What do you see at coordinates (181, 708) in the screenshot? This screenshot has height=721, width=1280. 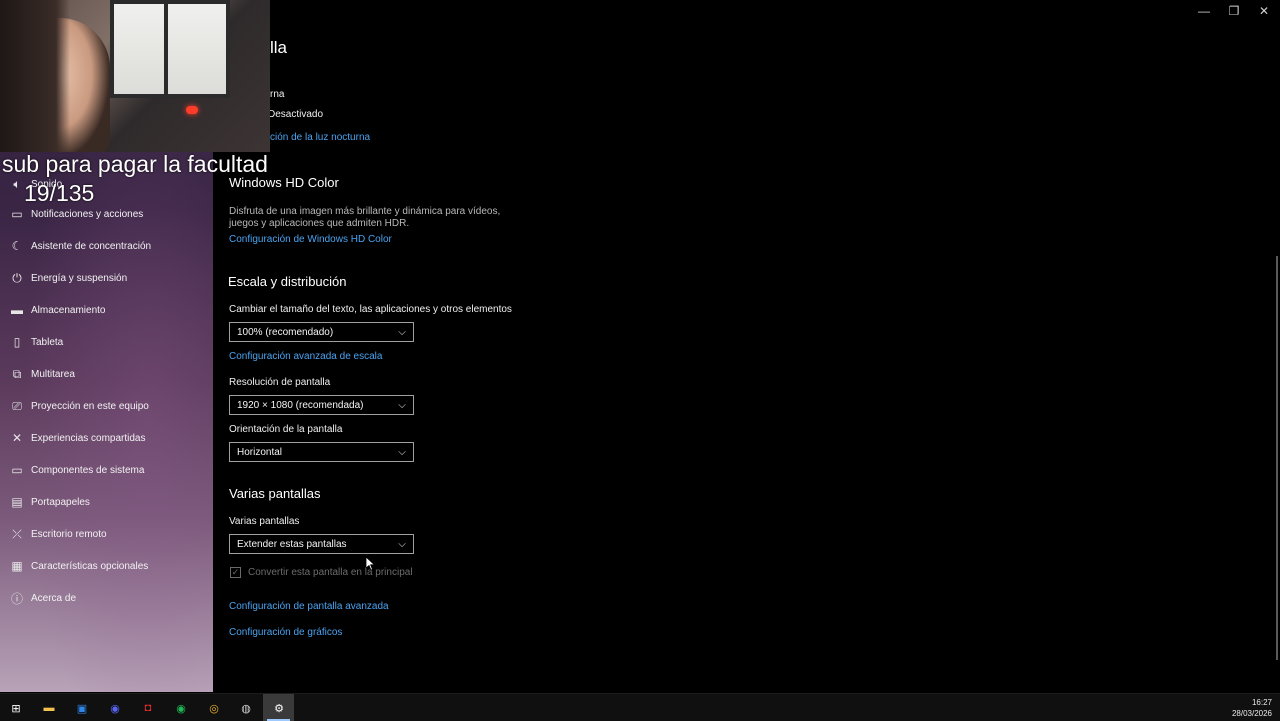 I see `spotify-icon: ◉` at bounding box center [181, 708].